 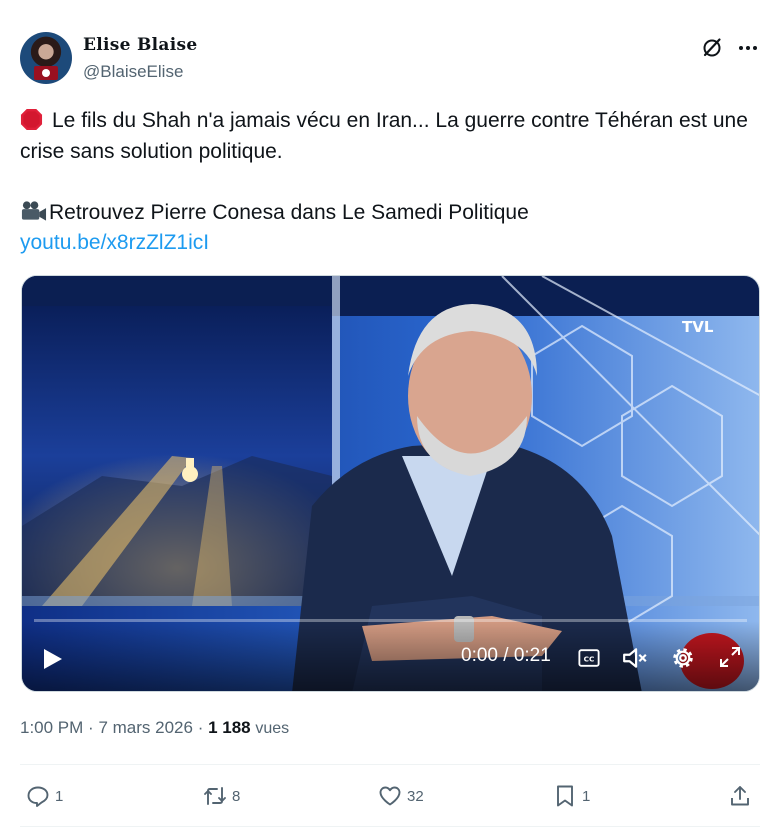 I want to click on bookmark-button: 1, so click(x=571, y=796).